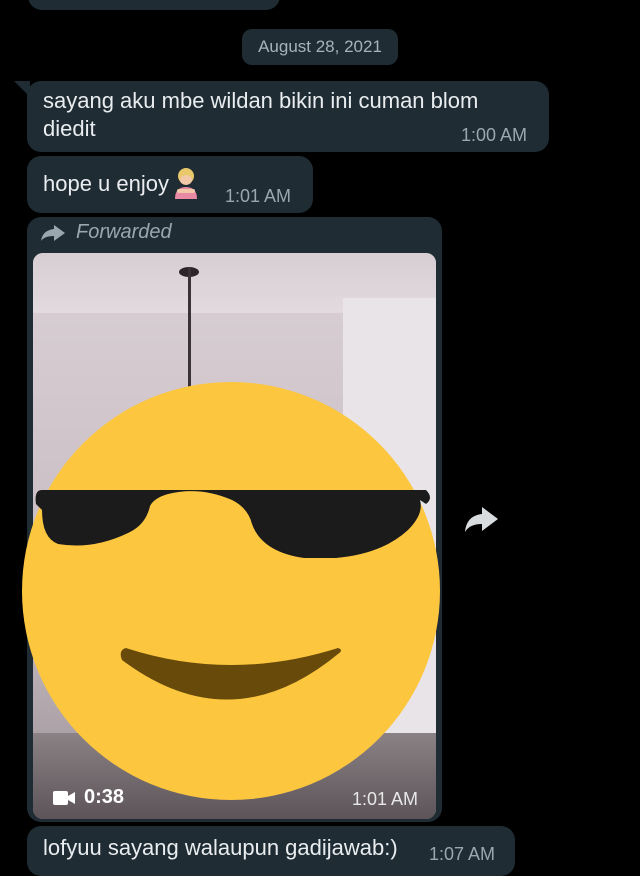 Image resolution: width=640 pixels, height=876 pixels. What do you see at coordinates (462, 854) in the screenshot?
I see `message-time: 1:07 AM` at bounding box center [462, 854].